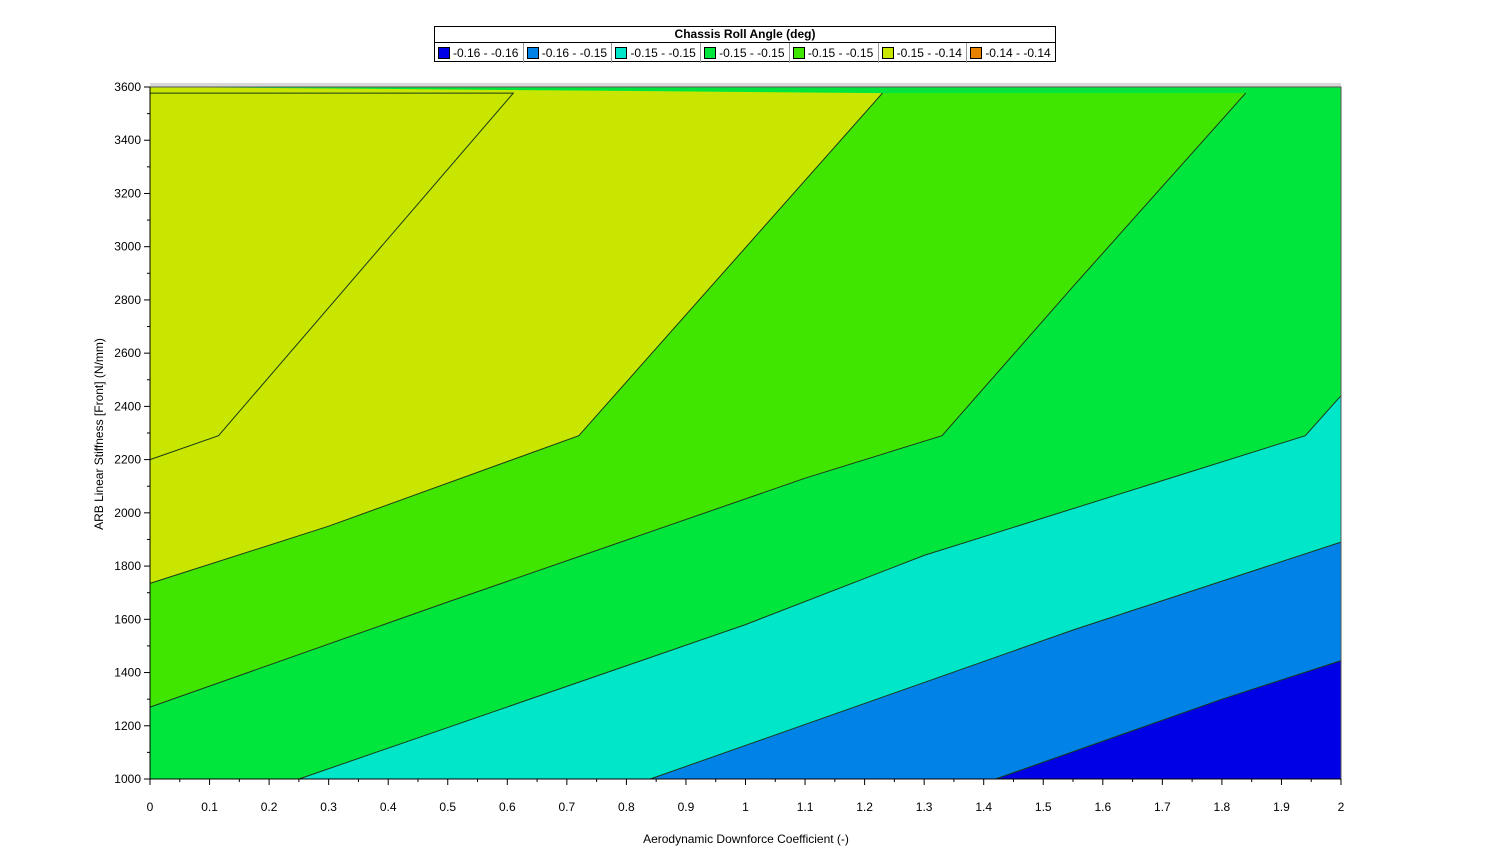 The height and width of the screenshot is (867, 1491). I want to click on legend-item: -0.16 - -0.16, so click(479, 53).